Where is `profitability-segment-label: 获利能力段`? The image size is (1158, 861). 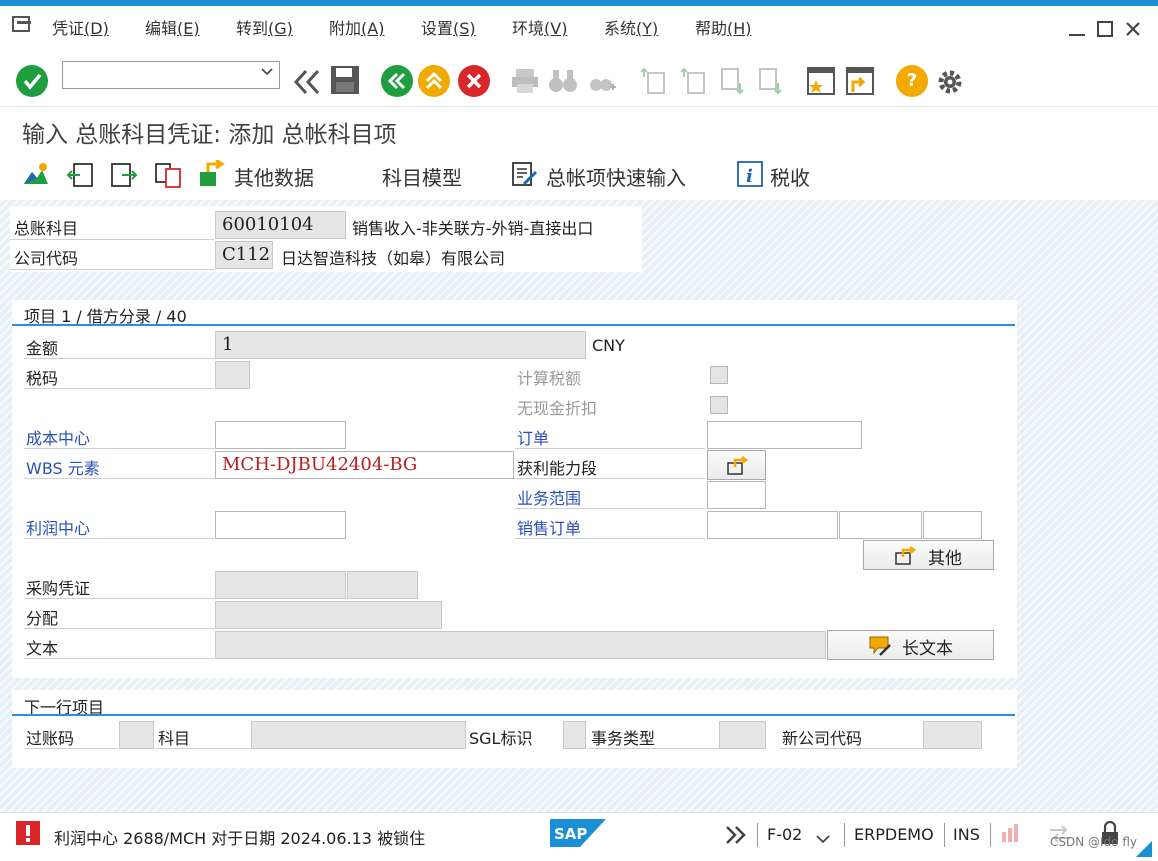 profitability-segment-label: 获利能力段 is located at coordinates (557, 468).